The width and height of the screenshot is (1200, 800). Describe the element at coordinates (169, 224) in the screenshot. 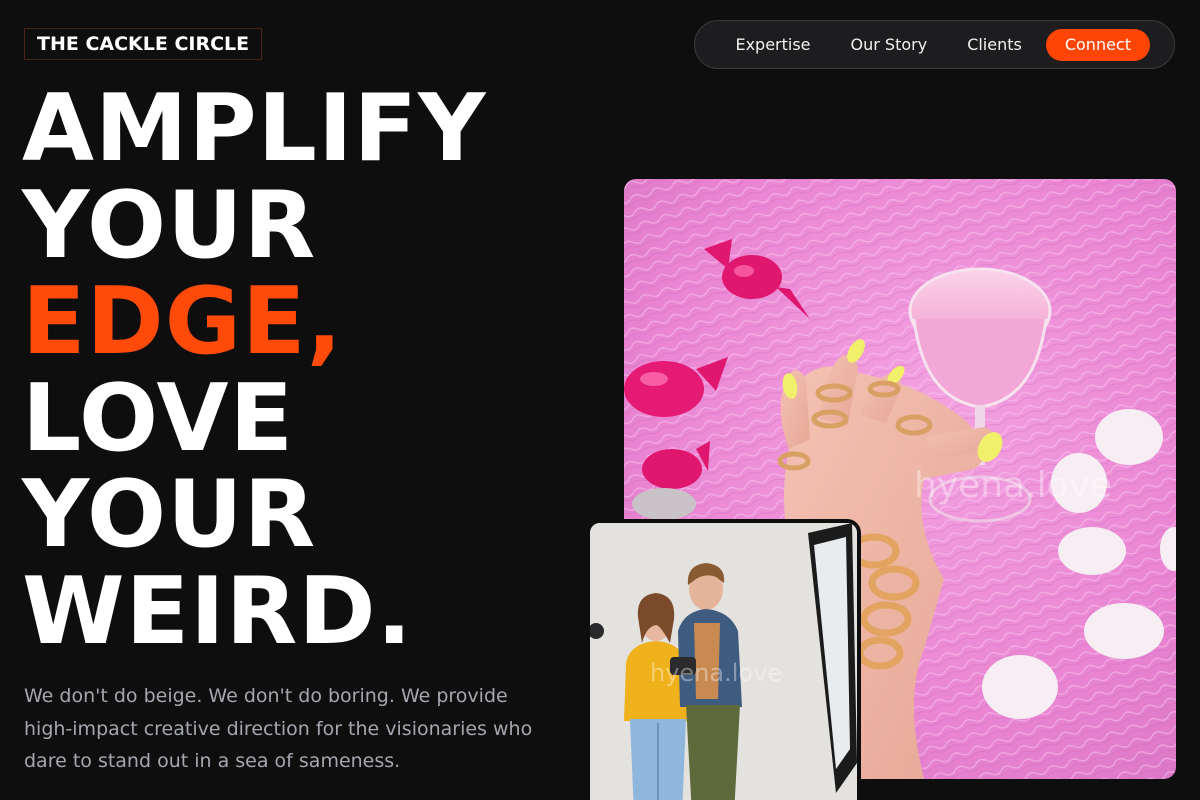

I see `headline-line-2: YOUR` at that location.